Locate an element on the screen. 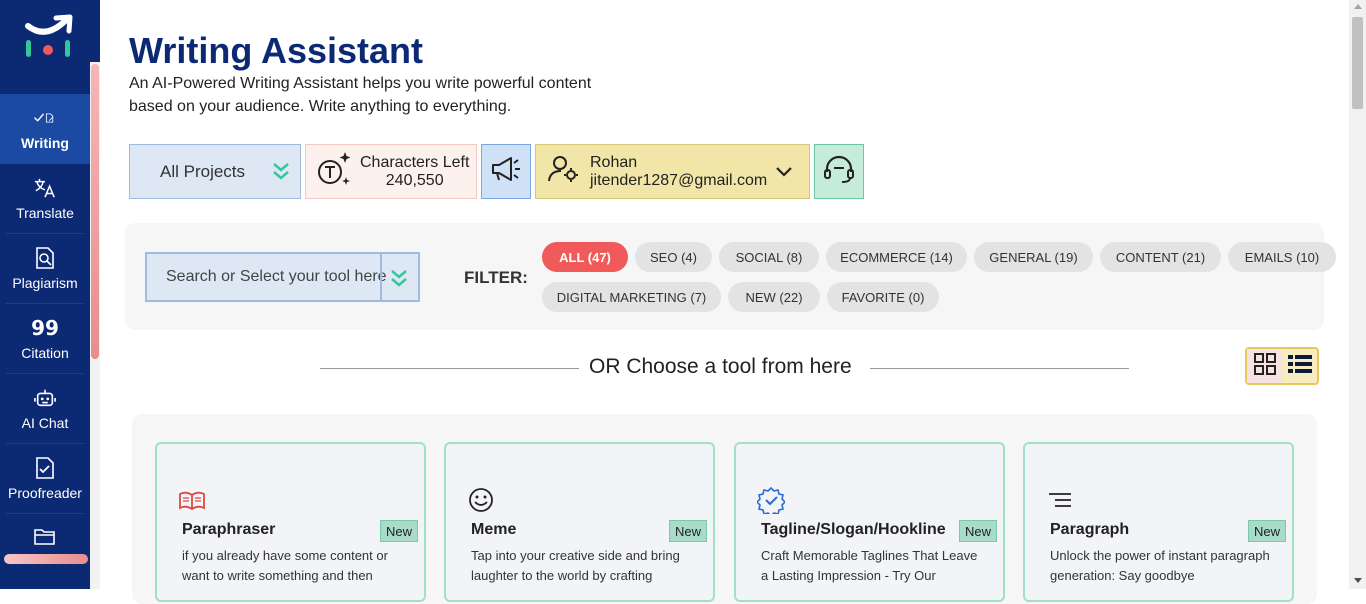 The image size is (1366, 604). tool-search-placeholder: Search or Select your tool here is located at coordinates (276, 276).